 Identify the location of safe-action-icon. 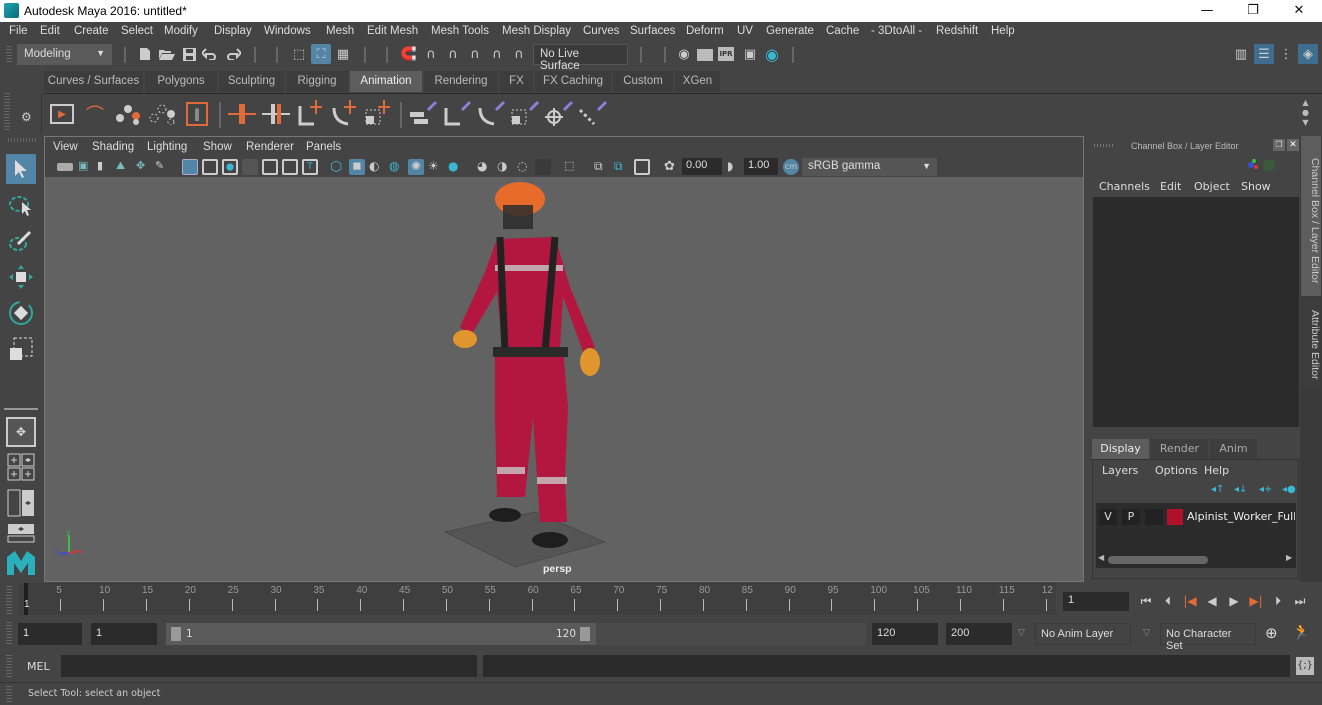
(290, 167).